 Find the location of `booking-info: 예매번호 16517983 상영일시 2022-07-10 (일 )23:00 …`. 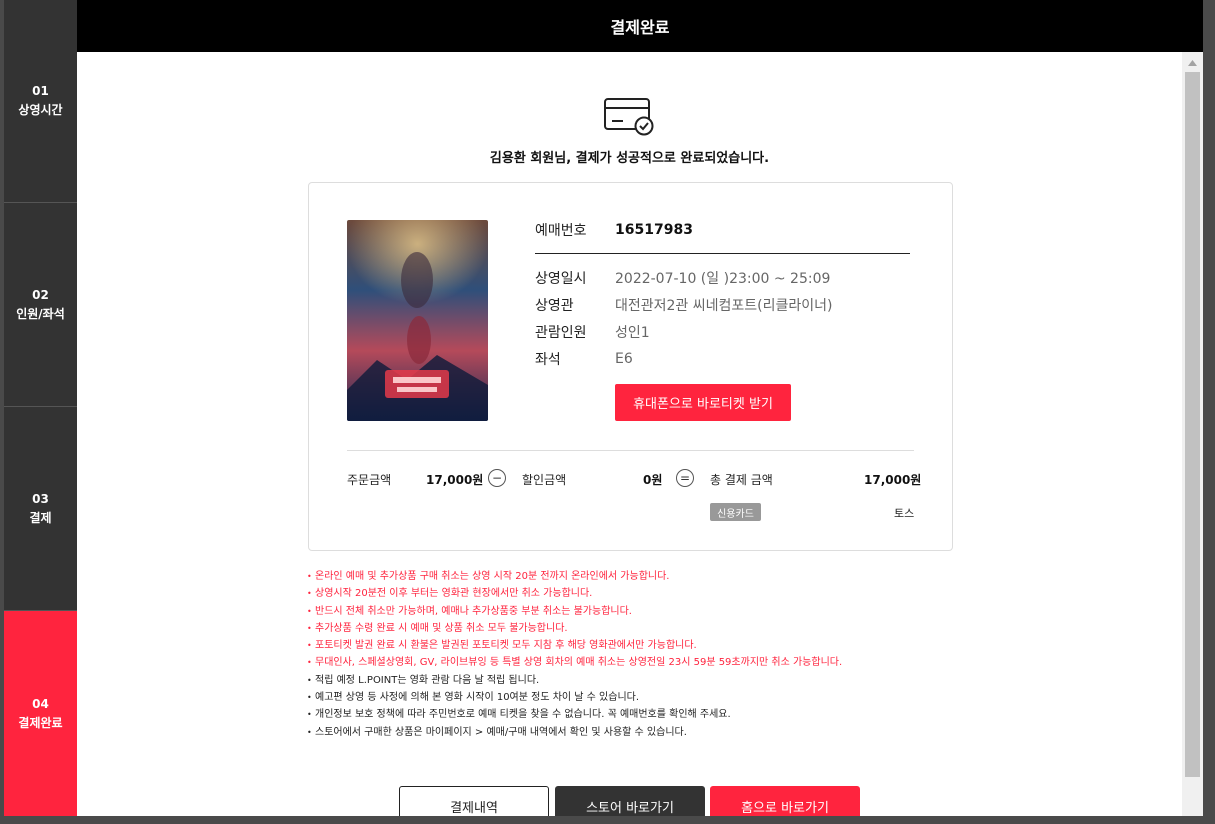

booking-info: 예매번호 16517983 상영일시 2022-07-10 (일 )23:00 … is located at coordinates (722, 320).